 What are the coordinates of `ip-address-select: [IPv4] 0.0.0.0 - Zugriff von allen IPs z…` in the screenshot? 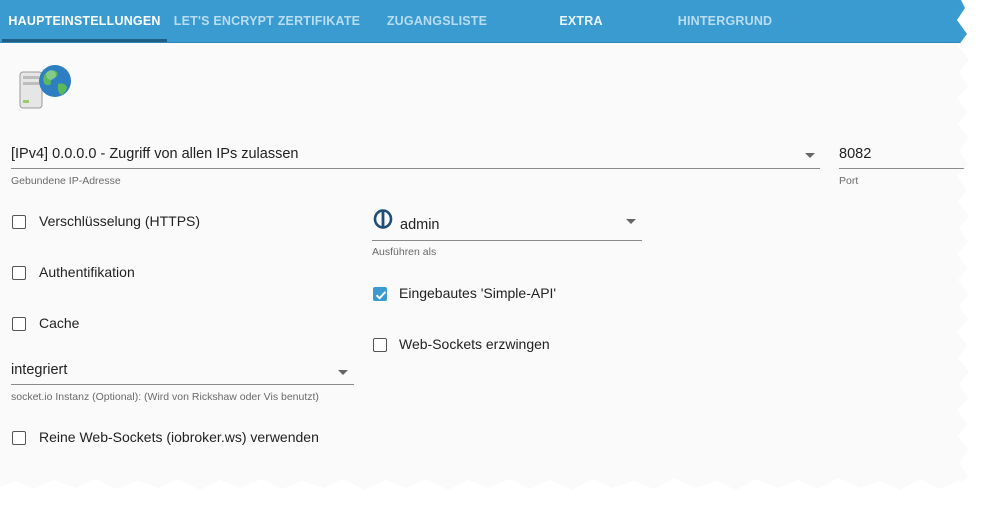 It's located at (154, 154).